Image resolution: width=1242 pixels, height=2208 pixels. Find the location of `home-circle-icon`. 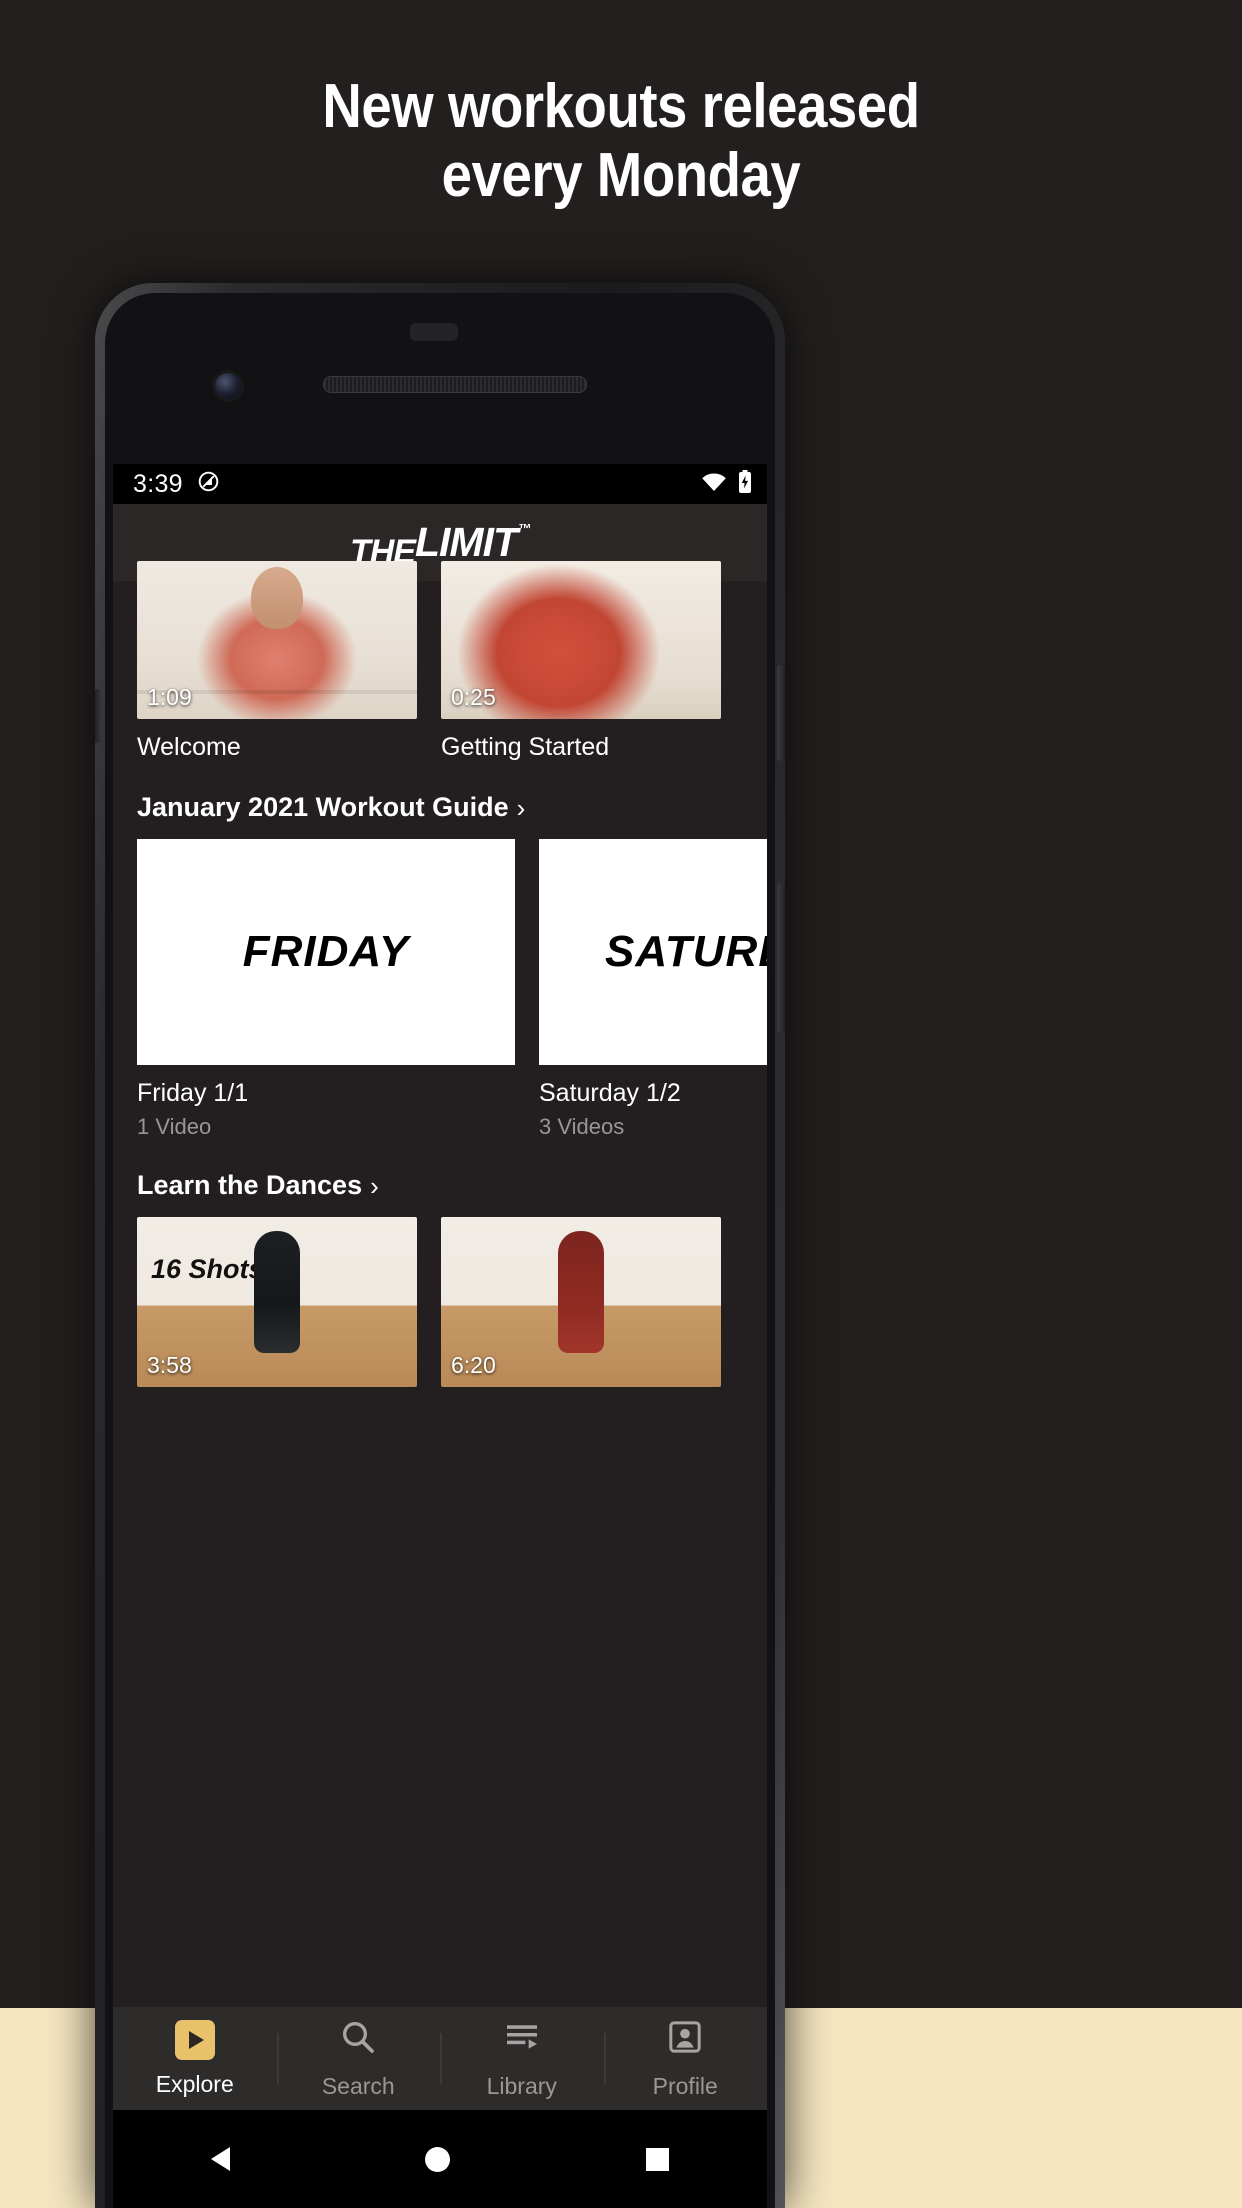

home-circle-icon is located at coordinates (438, 2159).